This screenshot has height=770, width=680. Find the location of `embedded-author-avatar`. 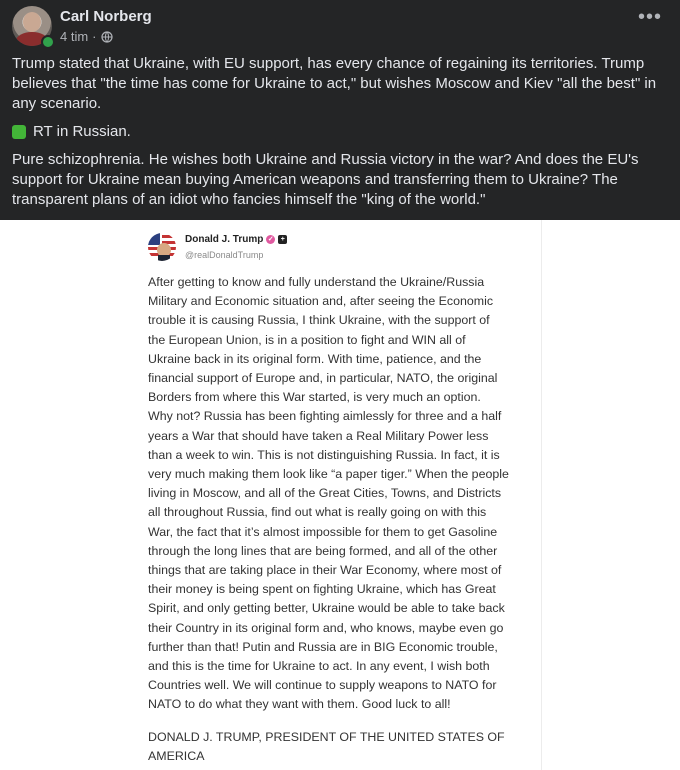

embedded-author-avatar is located at coordinates (162, 247).